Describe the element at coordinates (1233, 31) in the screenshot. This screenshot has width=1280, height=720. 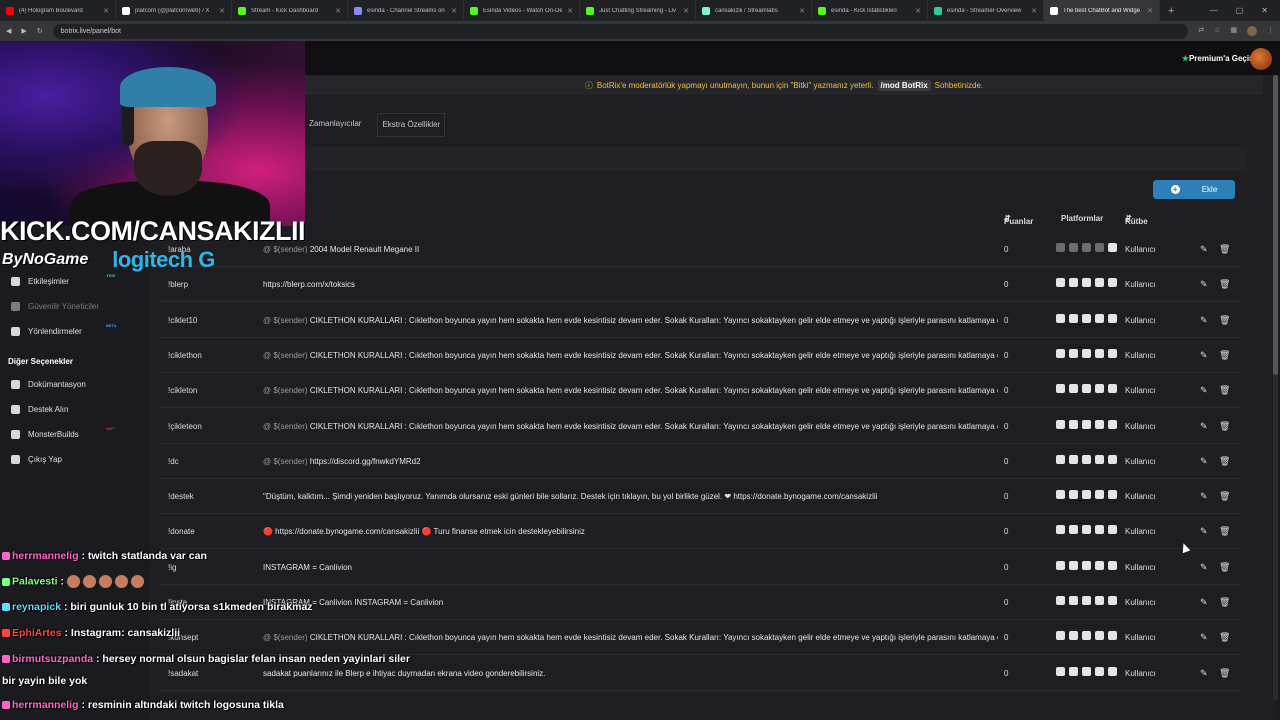
I see `extensions-icon: ▦` at that location.